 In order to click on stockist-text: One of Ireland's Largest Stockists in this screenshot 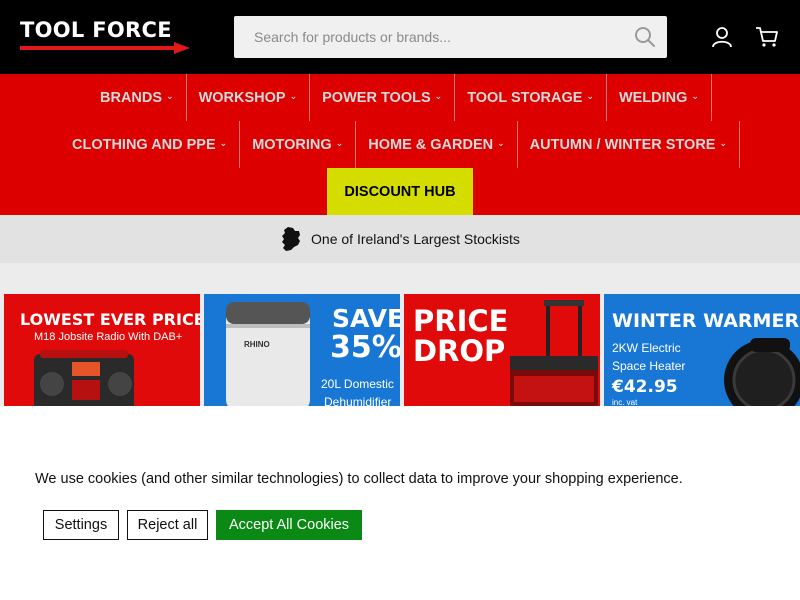, I will do `click(415, 239)`.